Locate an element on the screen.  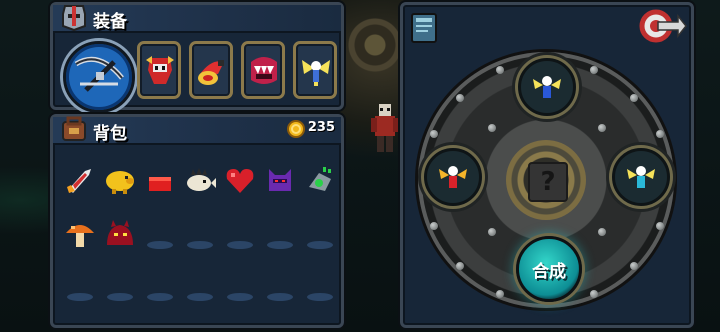
material-slot-left is located at coordinates (453, 177).